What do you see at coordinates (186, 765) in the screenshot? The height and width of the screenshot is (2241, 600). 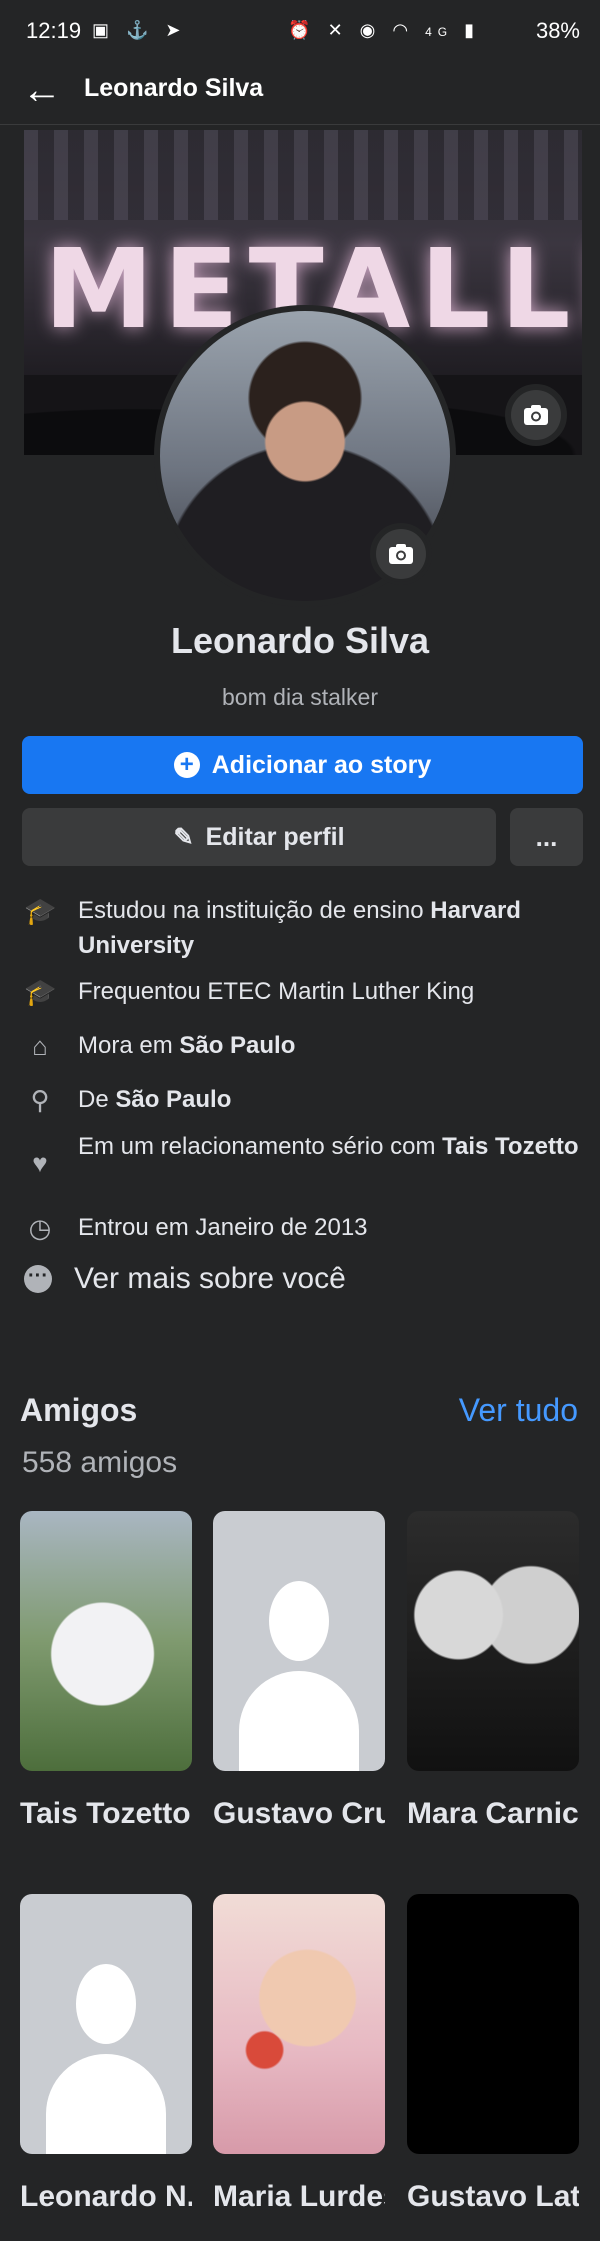 I see `plus-circle-icon: +` at bounding box center [186, 765].